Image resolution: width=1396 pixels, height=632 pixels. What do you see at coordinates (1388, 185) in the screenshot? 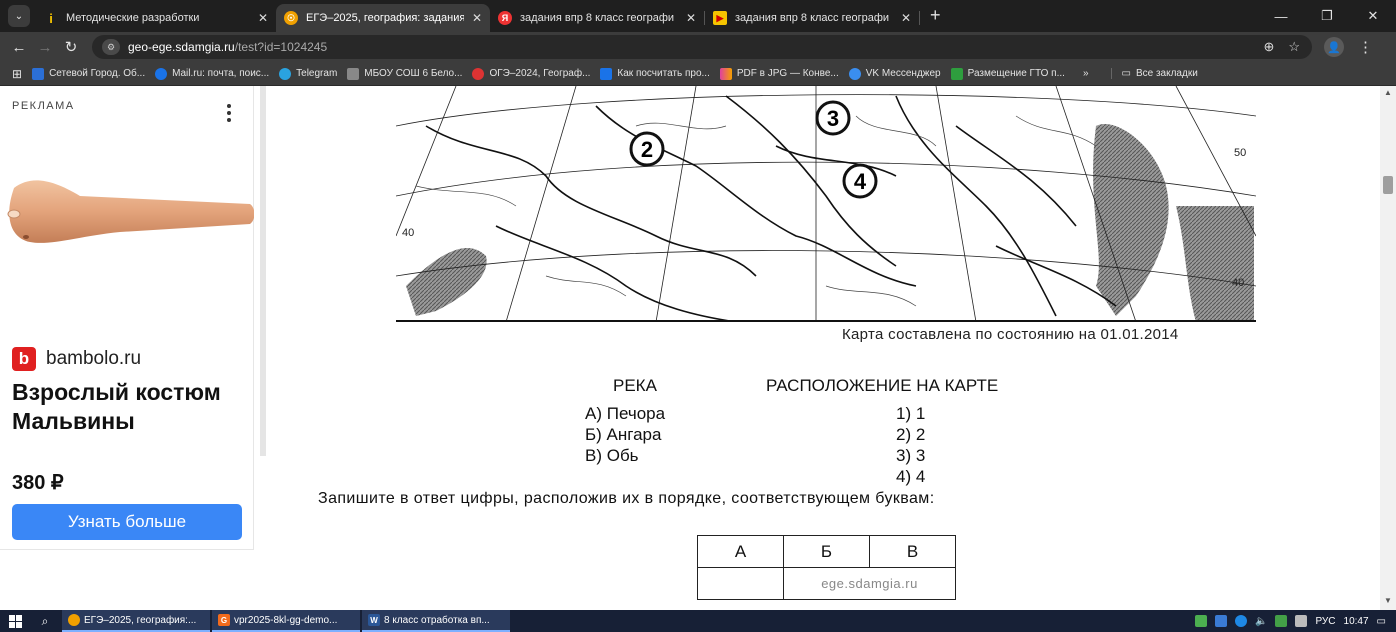
I see `scroll-thumb` at bounding box center [1388, 185].